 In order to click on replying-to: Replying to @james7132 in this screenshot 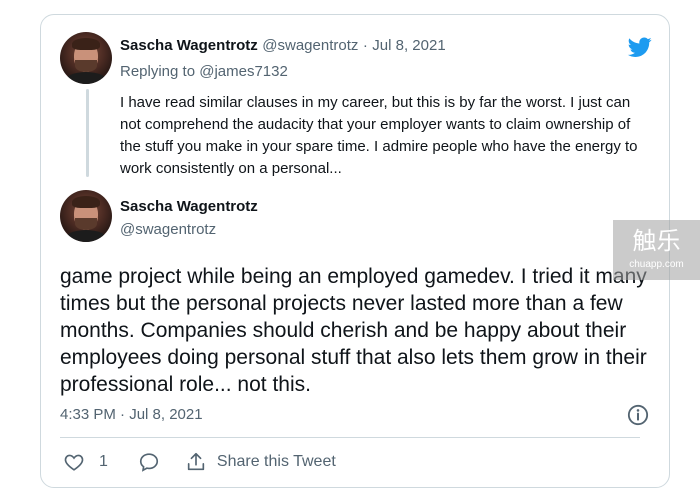, I will do `click(204, 71)`.